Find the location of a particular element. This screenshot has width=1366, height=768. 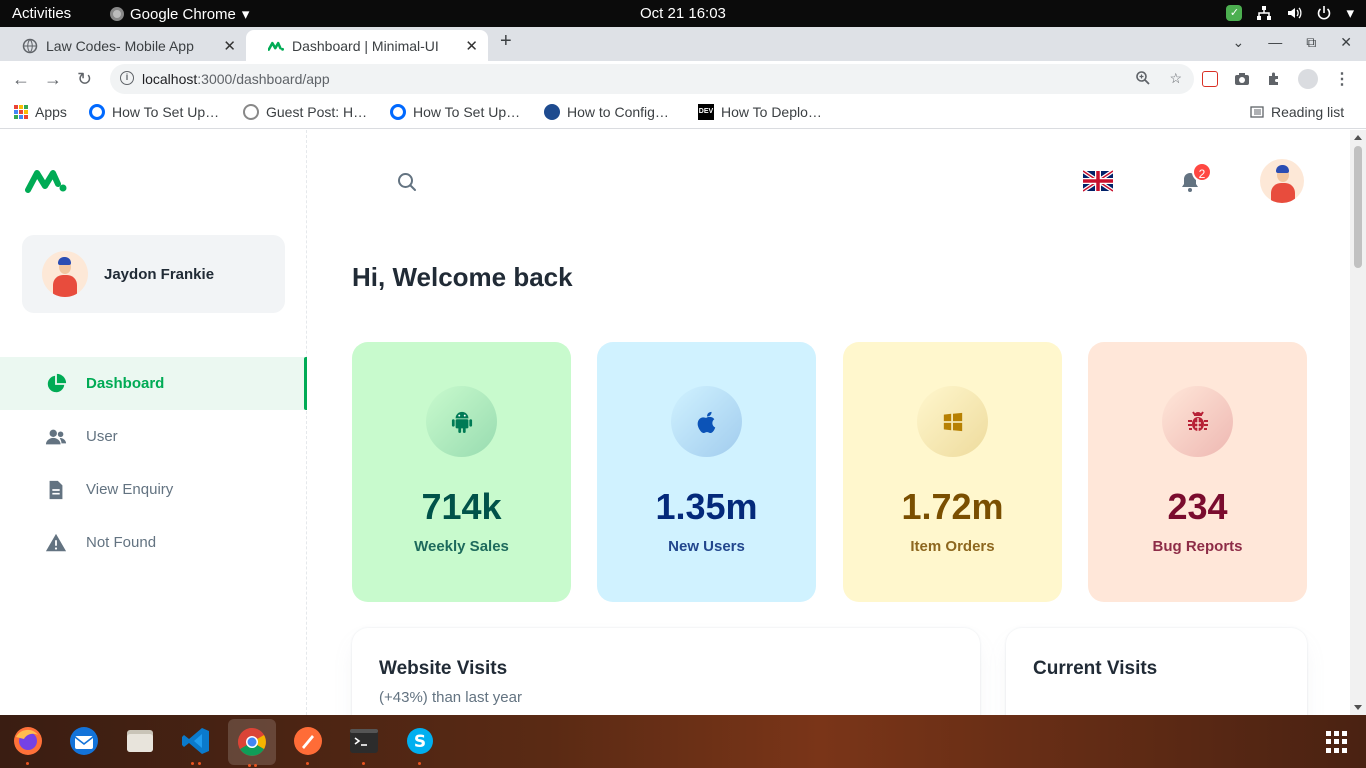

tab-dashboard: Dashboard | Minimal-UI ✕ is located at coordinates (367, 45).